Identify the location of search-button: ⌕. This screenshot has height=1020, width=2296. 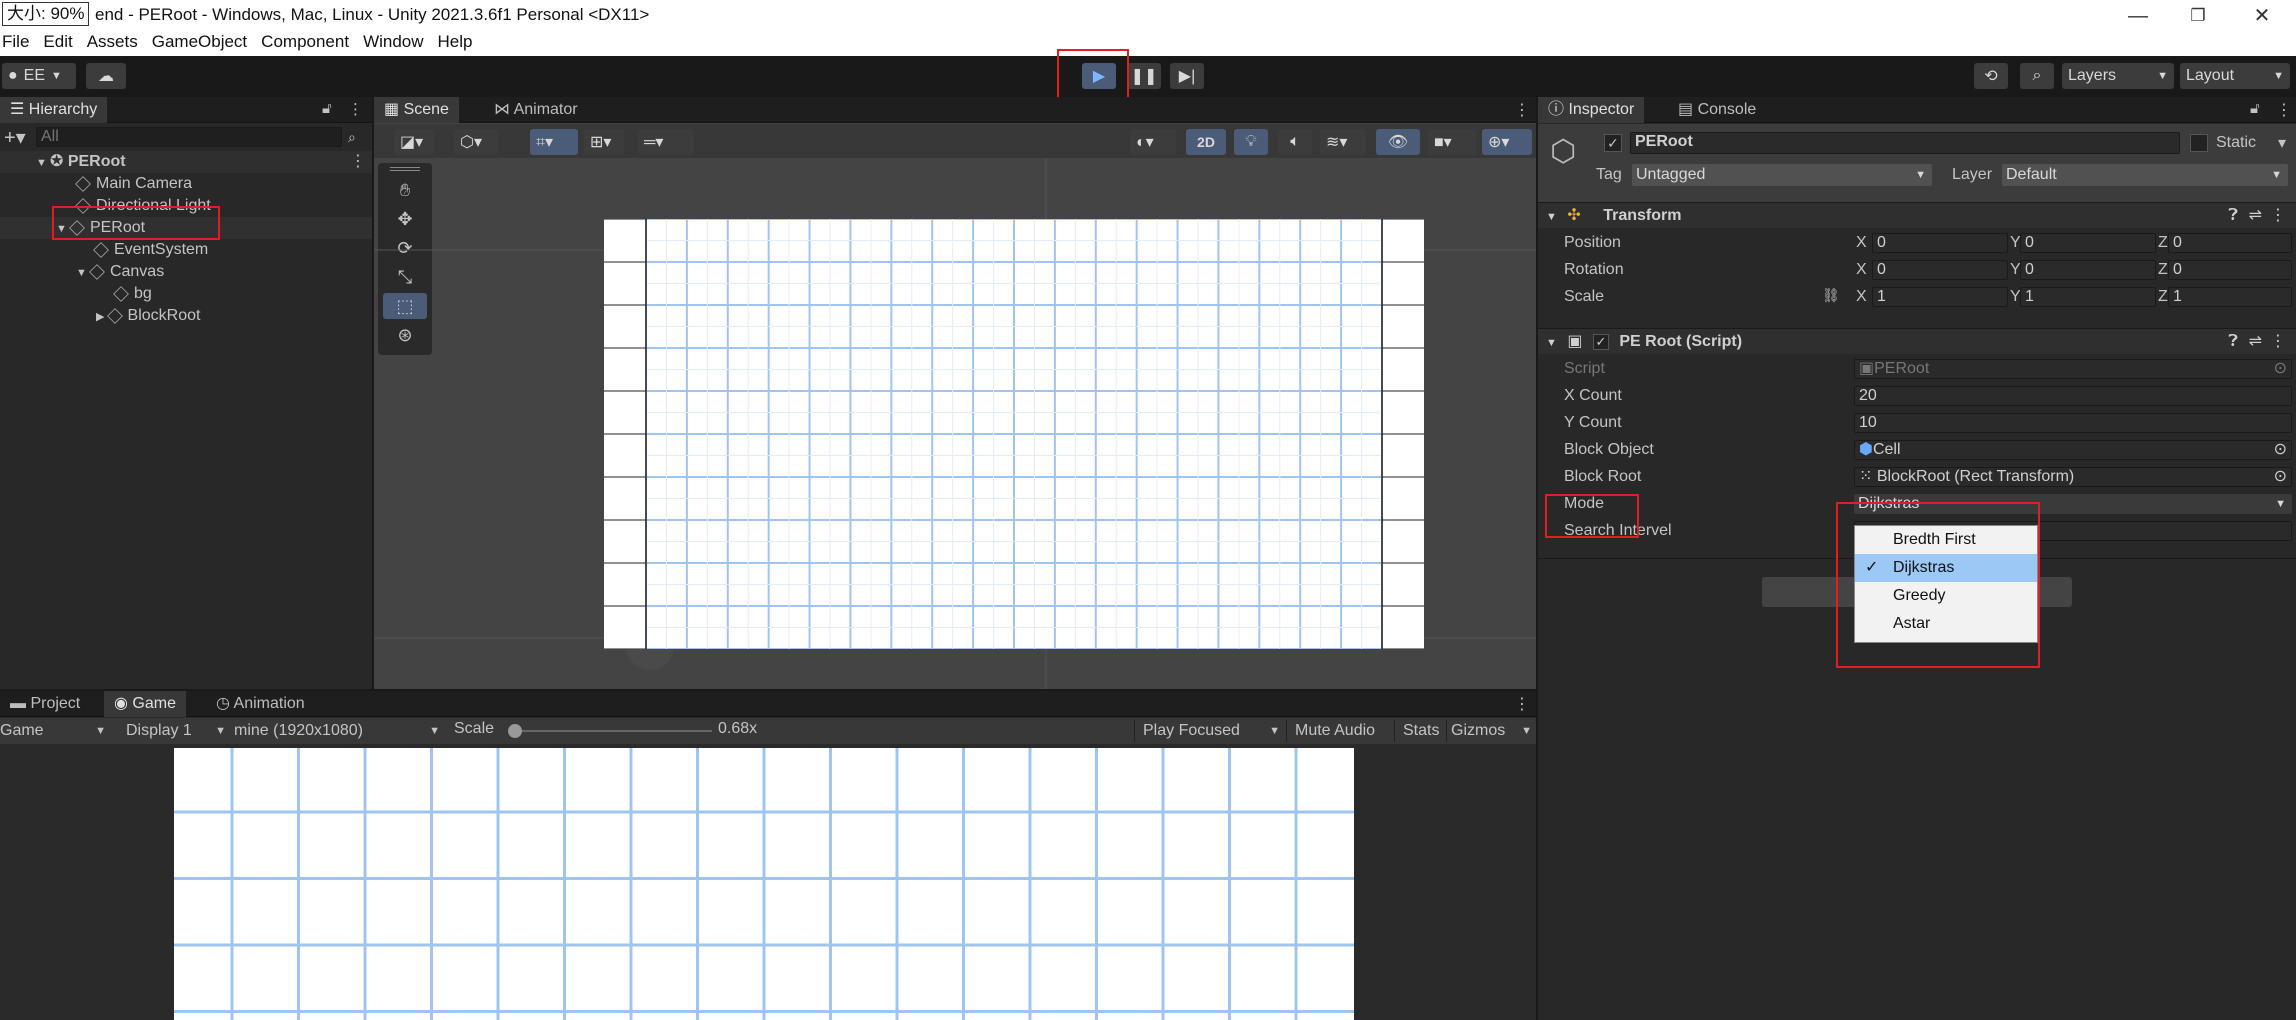
(2037, 76).